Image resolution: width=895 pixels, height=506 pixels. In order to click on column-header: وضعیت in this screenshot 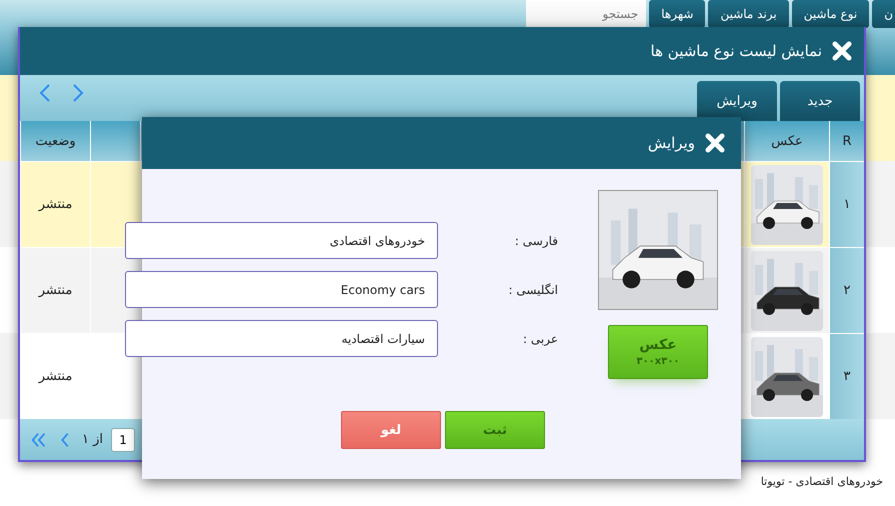, I will do `click(55, 141)`.